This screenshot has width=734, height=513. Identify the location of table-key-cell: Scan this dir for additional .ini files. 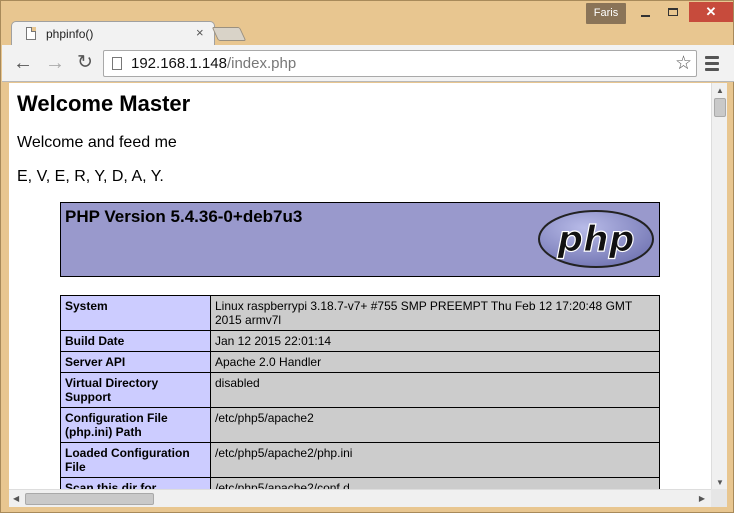
(135, 483).